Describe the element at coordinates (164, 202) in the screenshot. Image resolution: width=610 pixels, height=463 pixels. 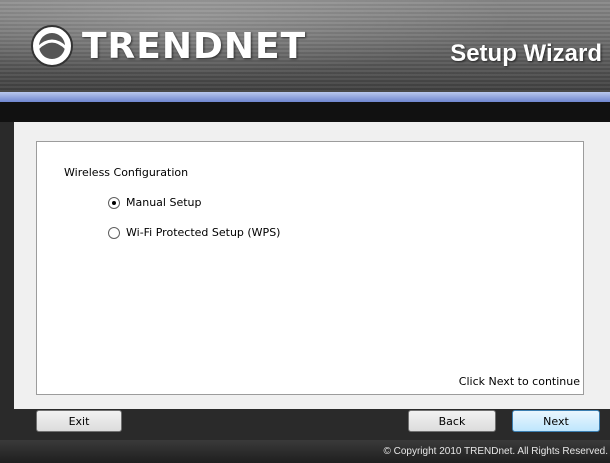
I see `radio-label: Manual Setup` at that location.